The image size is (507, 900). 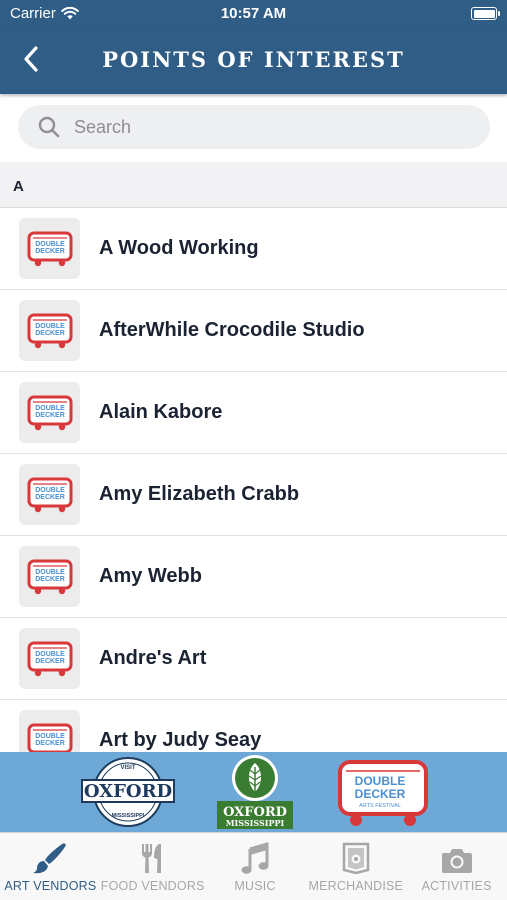 What do you see at coordinates (255, 858) in the screenshot?
I see `music-note-icon` at bounding box center [255, 858].